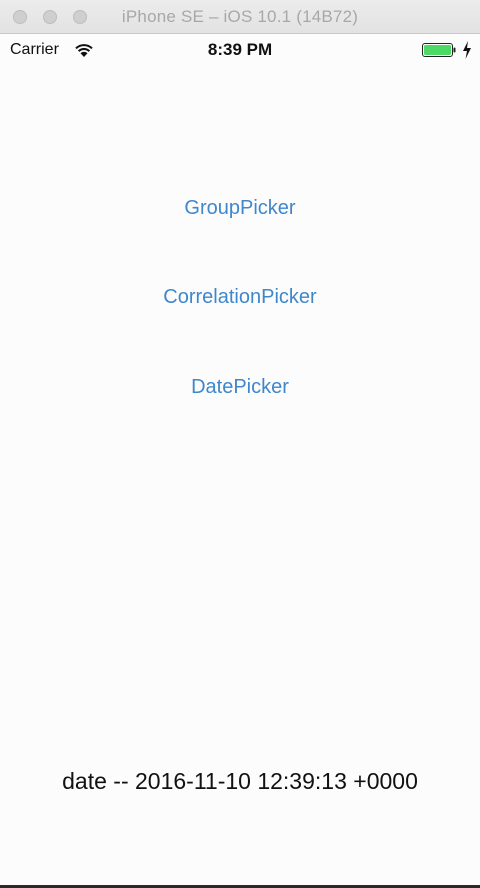 This screenshot has height=888, width=480. What do you see at coordinates (240, 387) in the screenshot?
I see `date-picker-button: DatePicker` at bounding box center [240, 387].